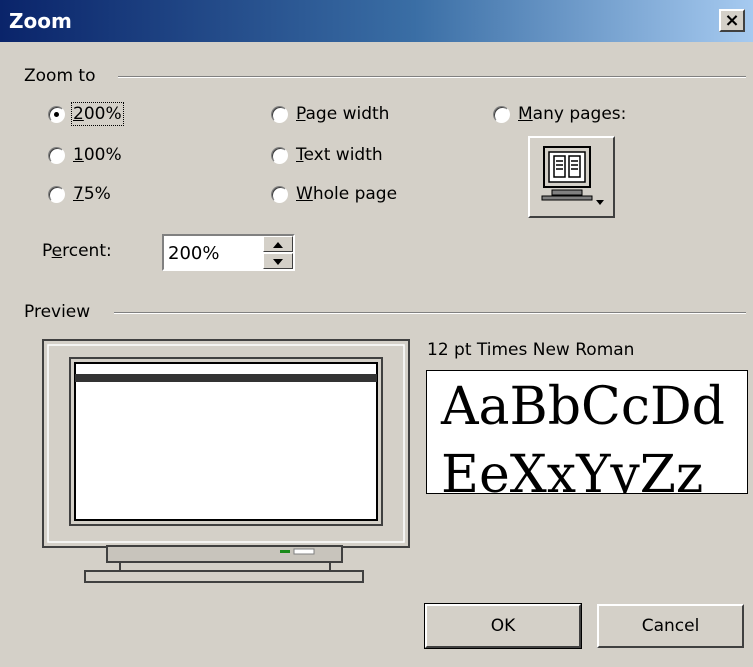 The image size is (753, 667). I want to click on radio-label-75: 75%, so click(92, 194).